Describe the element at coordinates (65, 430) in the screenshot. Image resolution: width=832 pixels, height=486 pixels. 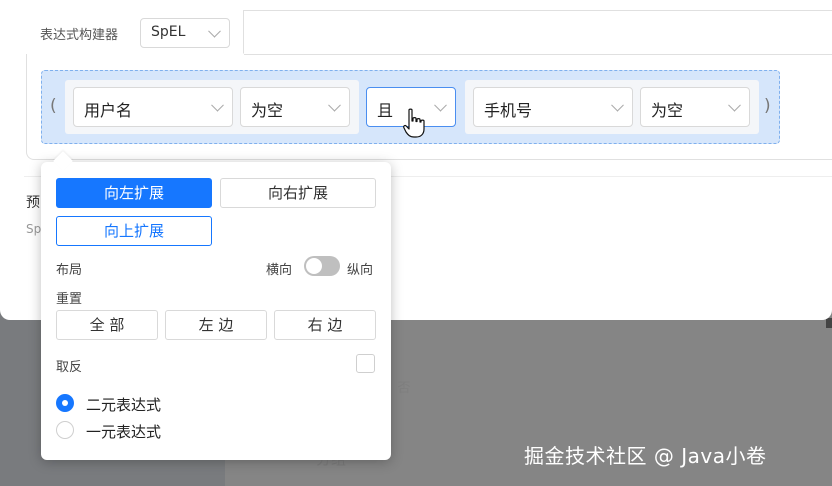
I see `unary-expression-radio` at that location.